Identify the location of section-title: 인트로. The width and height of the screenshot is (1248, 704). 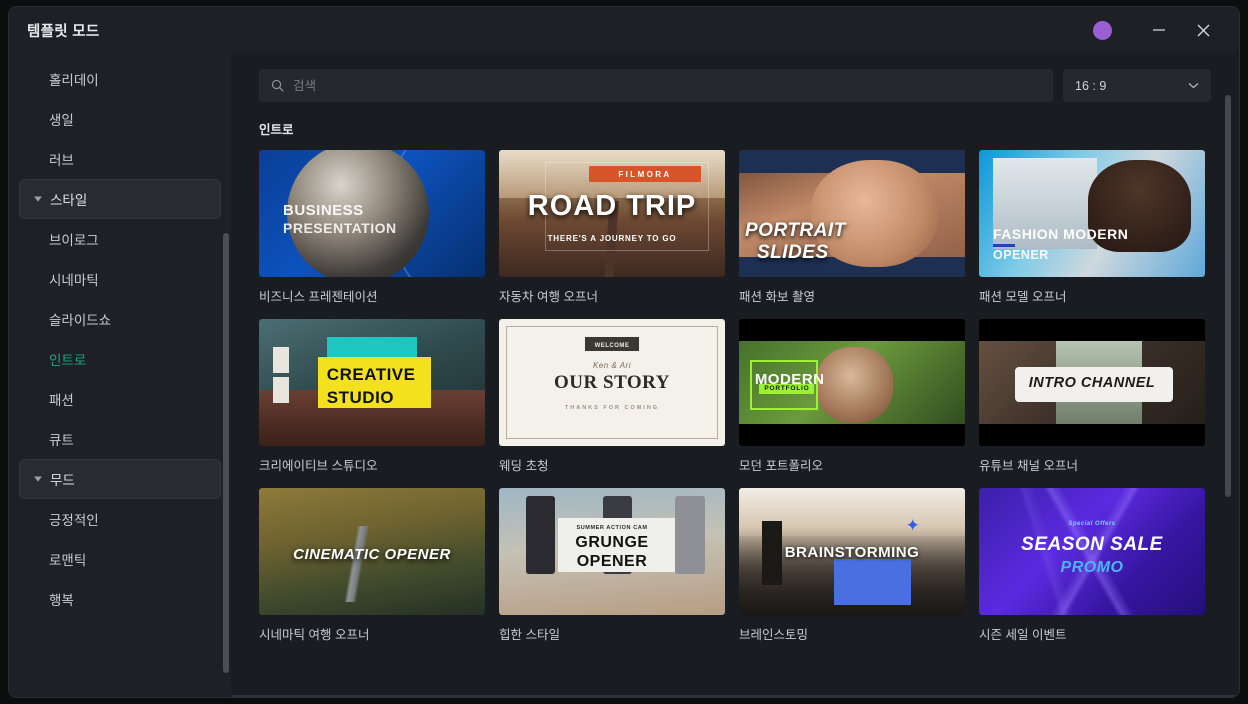
(276, 130).